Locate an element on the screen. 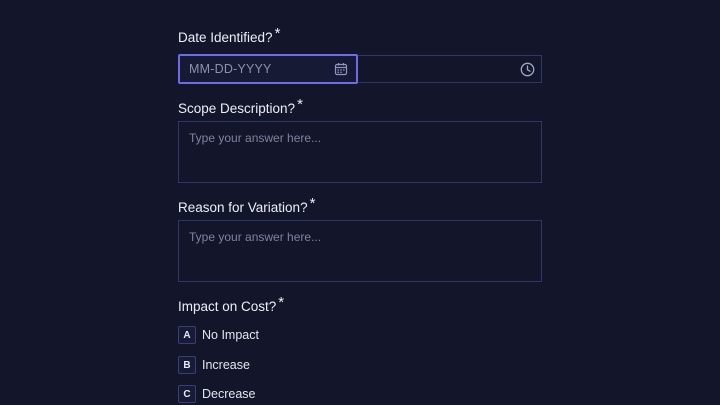 The width and height of the screenshot is (720, 405). option-increase: B Increase is located at coordinates (214, 365).